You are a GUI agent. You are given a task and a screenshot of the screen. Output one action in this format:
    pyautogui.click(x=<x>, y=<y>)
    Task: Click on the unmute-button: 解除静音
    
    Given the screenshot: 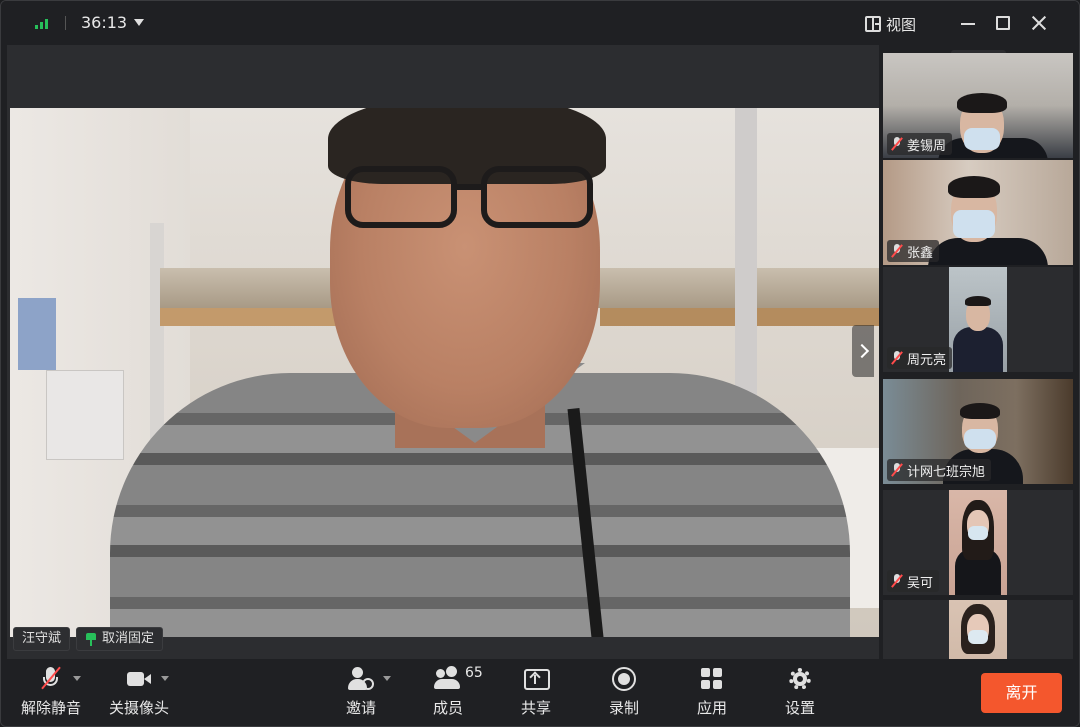 What is the action you would take?
    pyautogui.click(x=51, y=693)
    